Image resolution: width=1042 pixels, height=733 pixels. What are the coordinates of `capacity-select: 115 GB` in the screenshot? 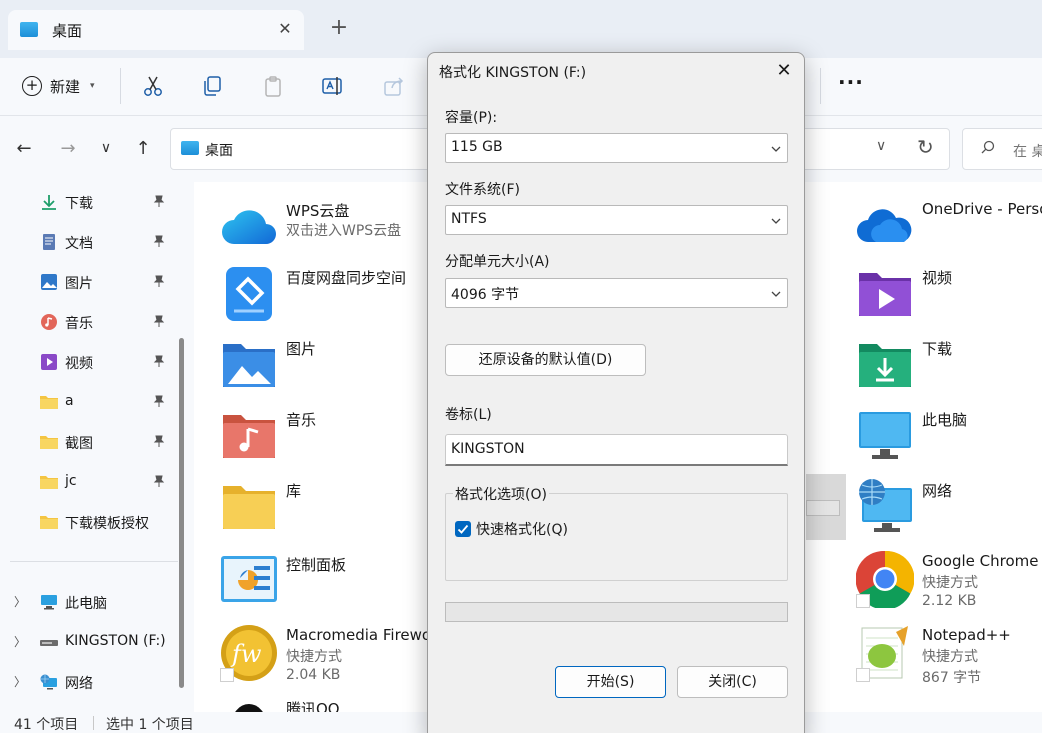 It's located at (616, 148).